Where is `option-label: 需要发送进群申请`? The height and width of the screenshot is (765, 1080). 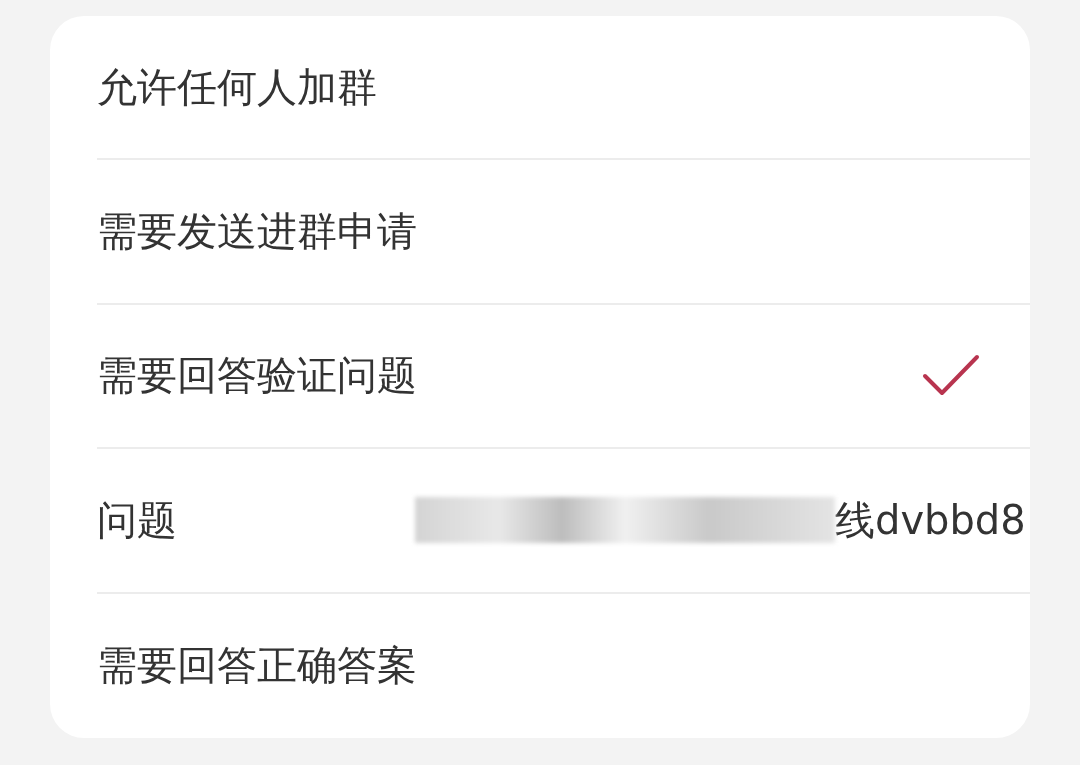 option-label: 需要发送进群申请 is located at coordinates (257, 232).